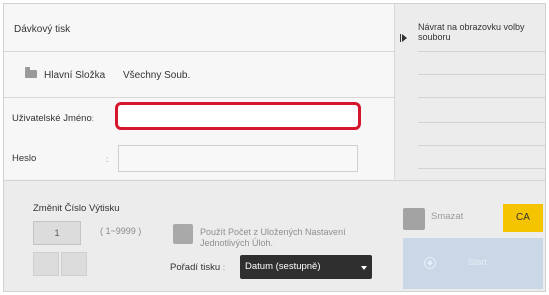 The image size is (549, 295). Describe the element at coordinates (238, 158) in the screenshot. I see `password-input` at that location.